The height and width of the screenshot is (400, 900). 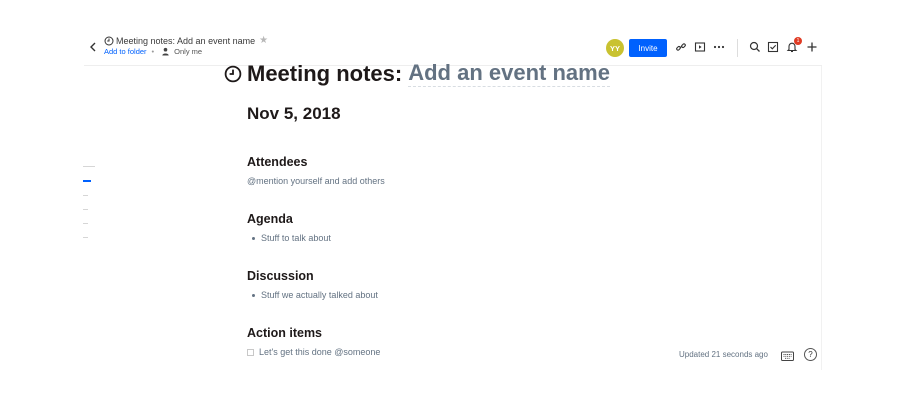 What do you see at coordinates (89, 202) in the screenshot?
I see `outline-nav` at bounding box center [89, 202].